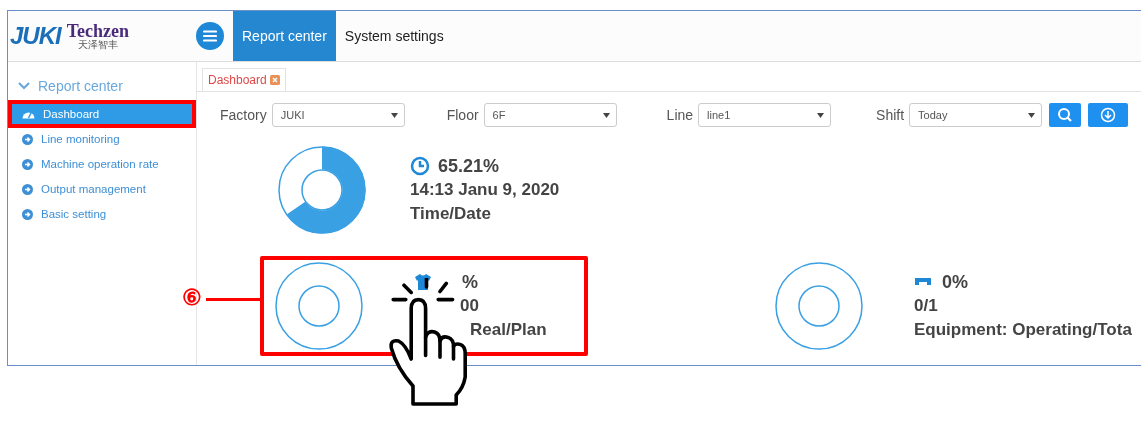  I want to click on stat-text: 0/1, so click(926, 306).